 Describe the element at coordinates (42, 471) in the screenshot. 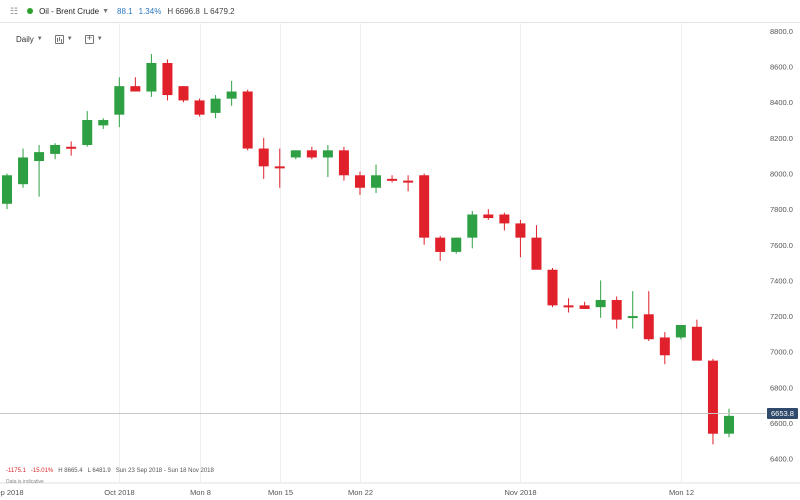

I see `period-change-percent: -15.01%` at that location.